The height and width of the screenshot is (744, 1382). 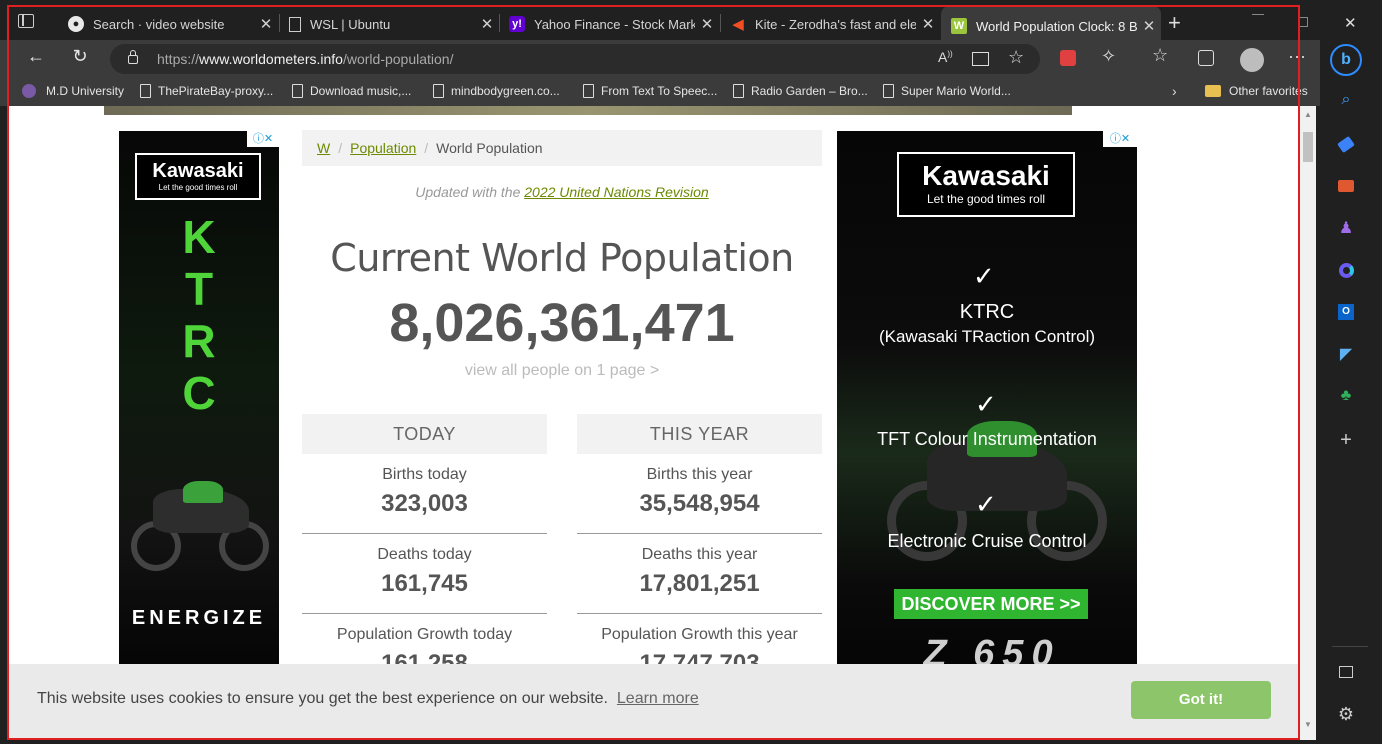 I want to click on read-aloud-icon: A)), so click(x=945, y=57).